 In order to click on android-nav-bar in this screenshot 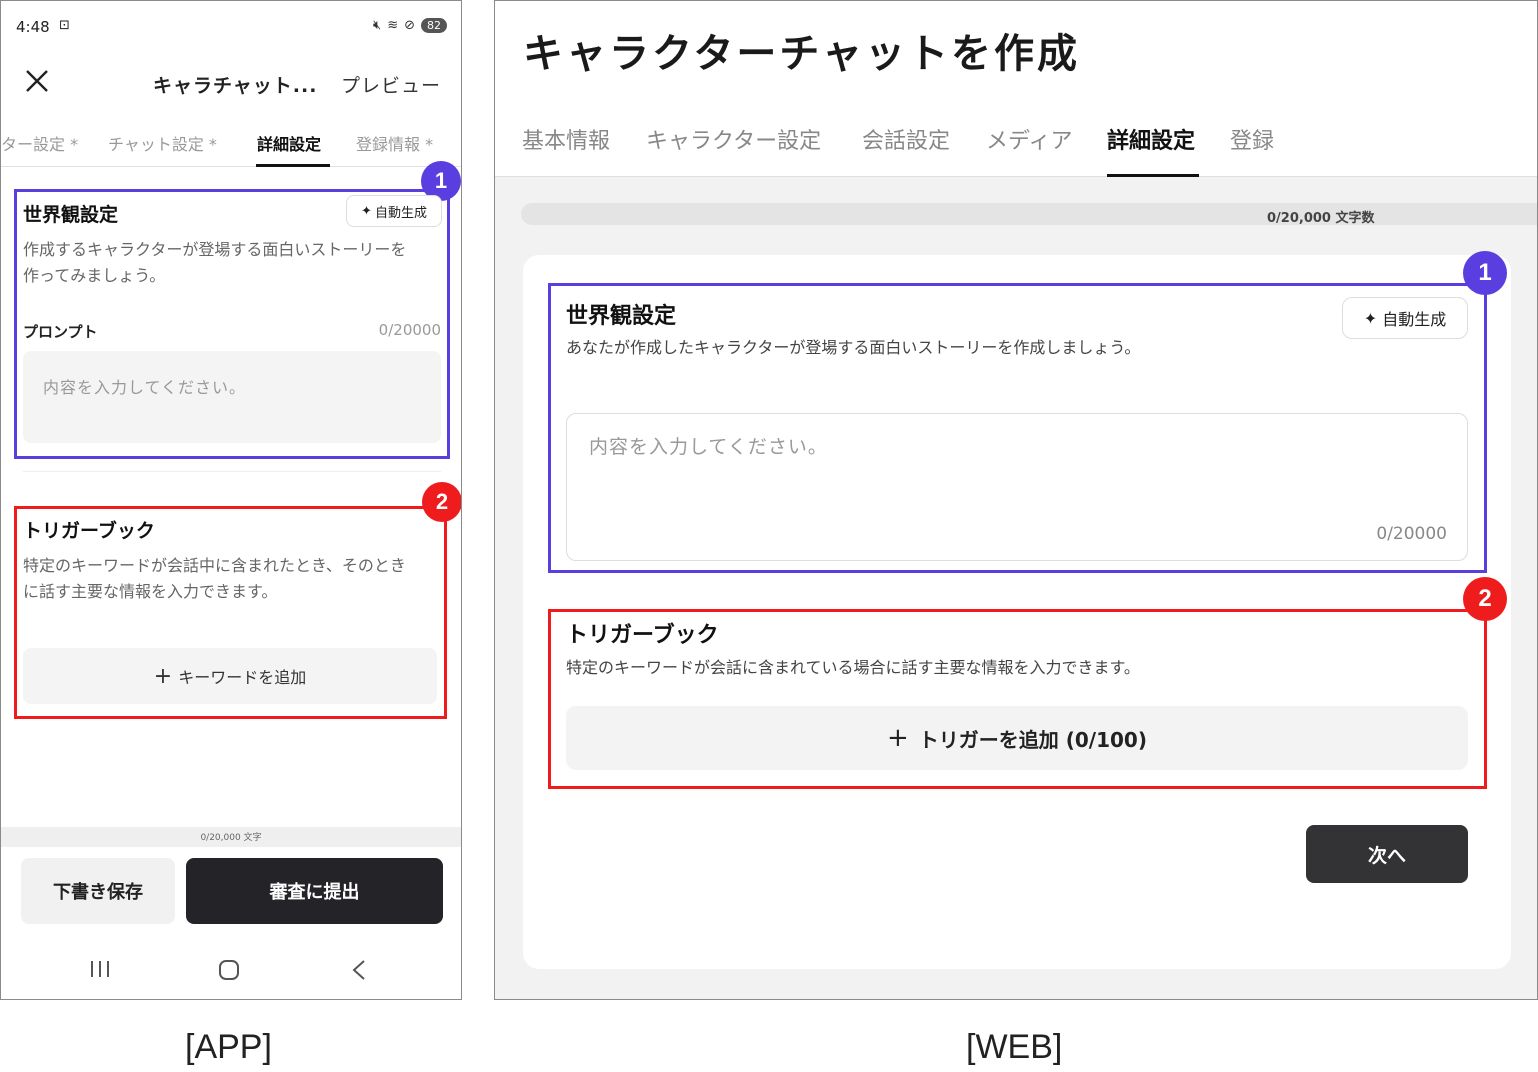, I will do `click(231, 971)`.